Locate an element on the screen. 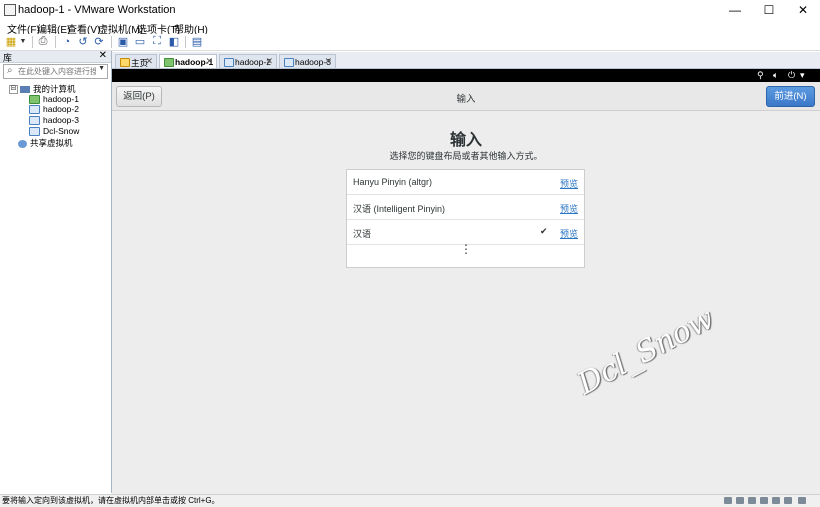 This screenshot has height=507, width=820. input-source-row: Hanyu Pinyin (altgr) 预览 is located at coordinates (465, 182).